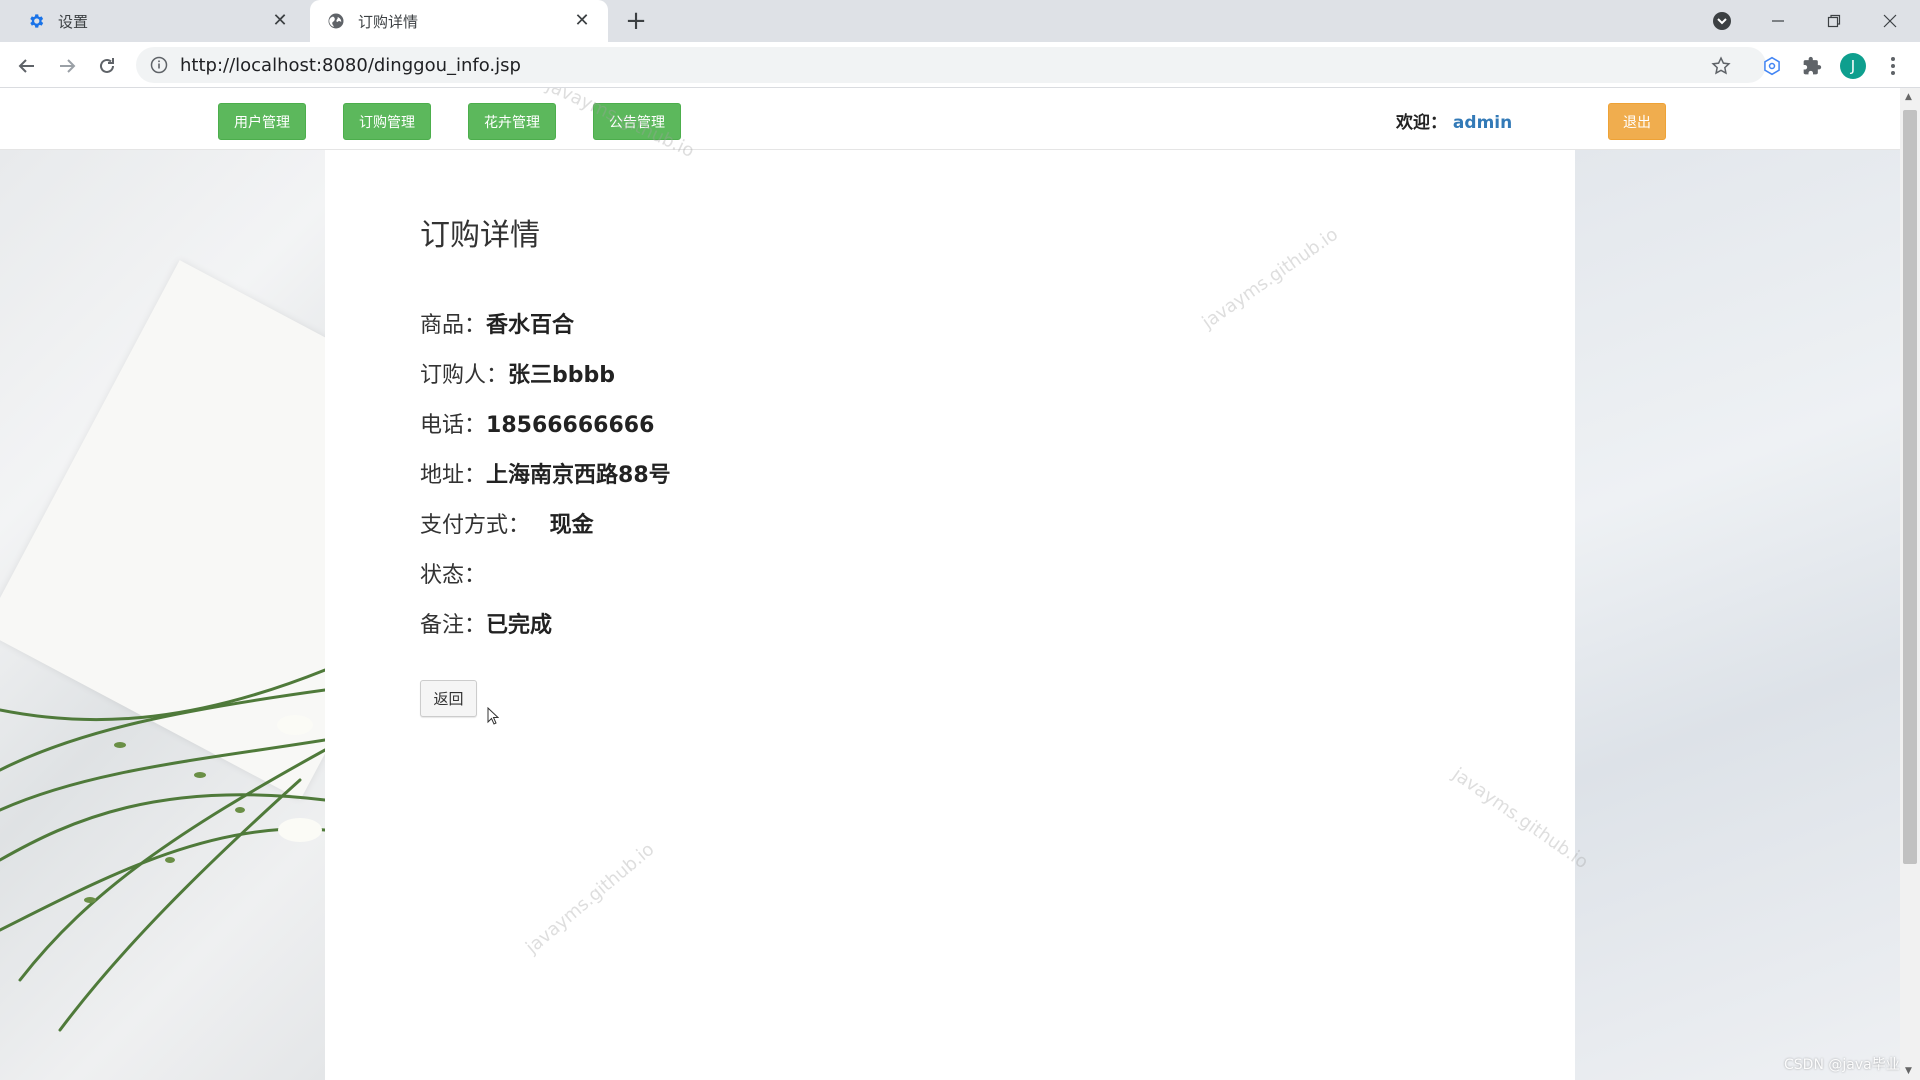  Describe the element at coordinates (950, 119) in the screenshot. I see `top-navigation: 用户管理 订购管理 花卉管理 公告管理 欢迎： admin 退出` at that location.